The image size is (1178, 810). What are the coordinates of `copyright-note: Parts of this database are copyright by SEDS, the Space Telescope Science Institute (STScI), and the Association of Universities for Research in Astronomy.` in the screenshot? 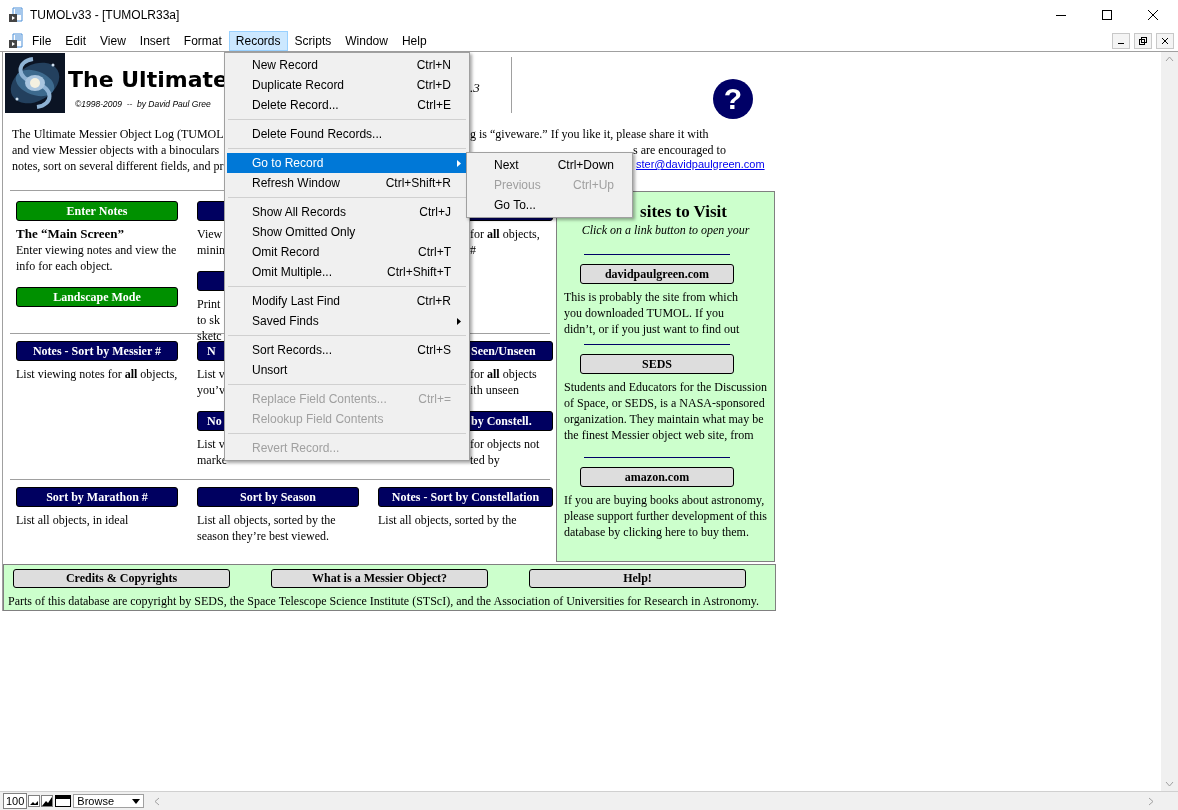 It's located at (383, 601).